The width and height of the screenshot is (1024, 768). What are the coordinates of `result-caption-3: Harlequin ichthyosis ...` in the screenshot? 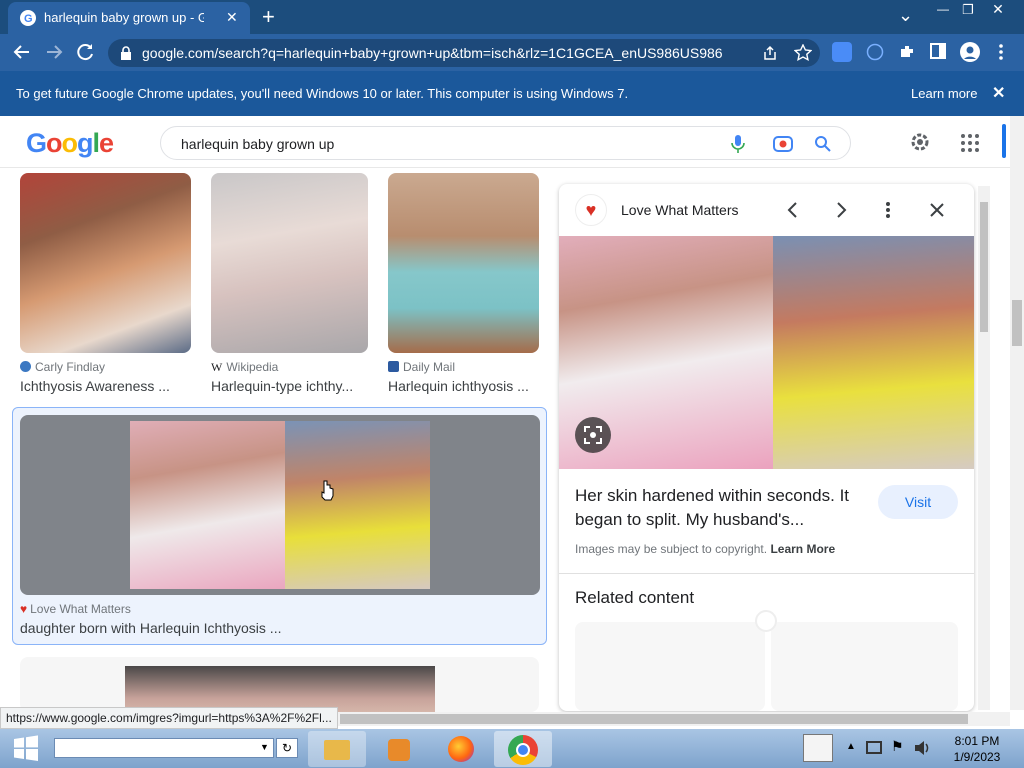 It's located at (463, 386).